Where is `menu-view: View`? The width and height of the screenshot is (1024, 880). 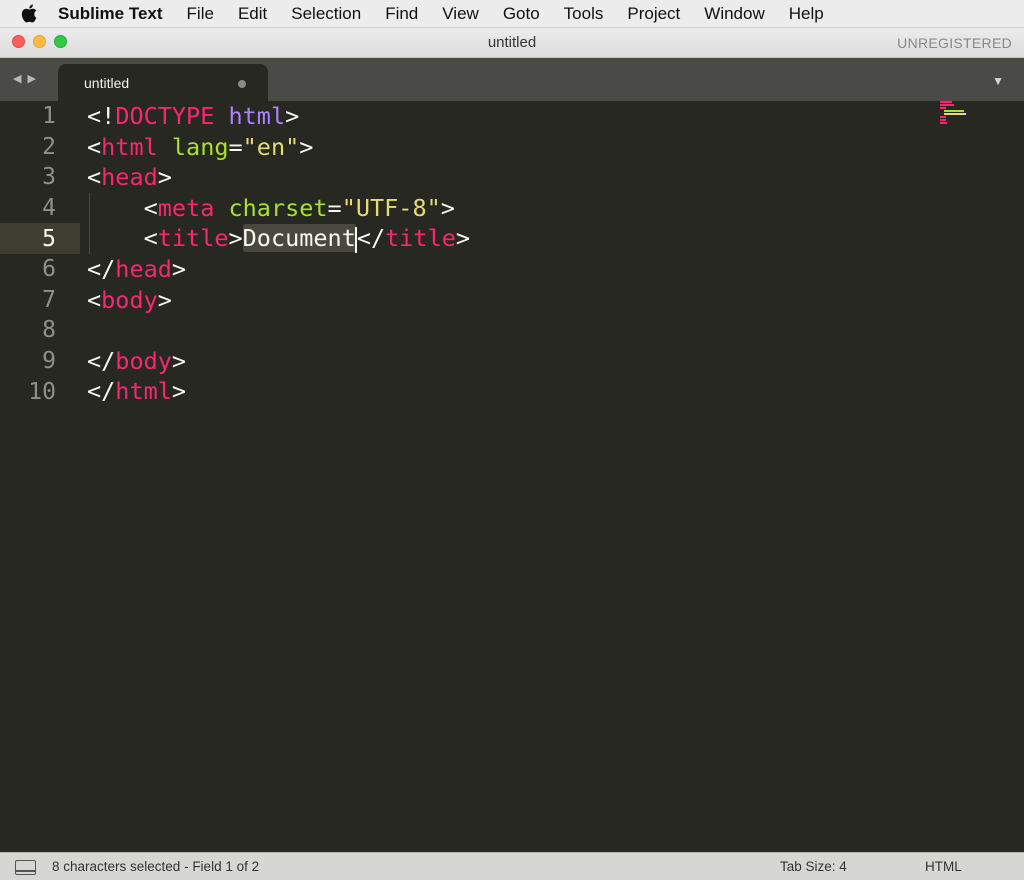 menu-view: View is located at coordinates (460, 14).